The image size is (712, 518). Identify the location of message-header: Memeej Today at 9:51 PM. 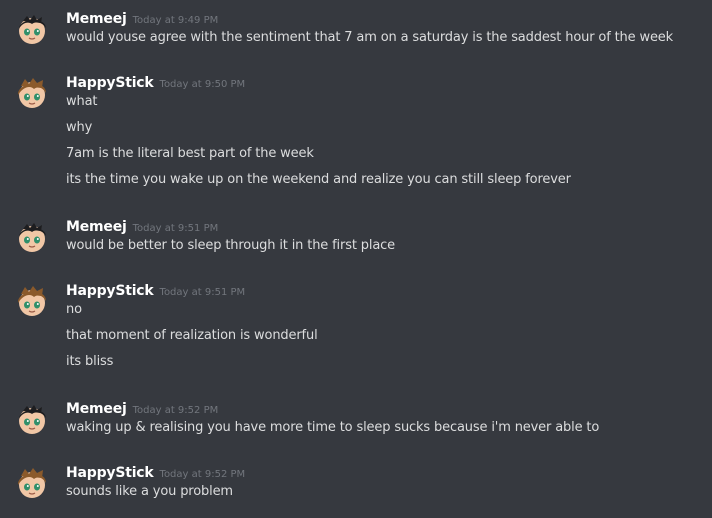
(142, 226).